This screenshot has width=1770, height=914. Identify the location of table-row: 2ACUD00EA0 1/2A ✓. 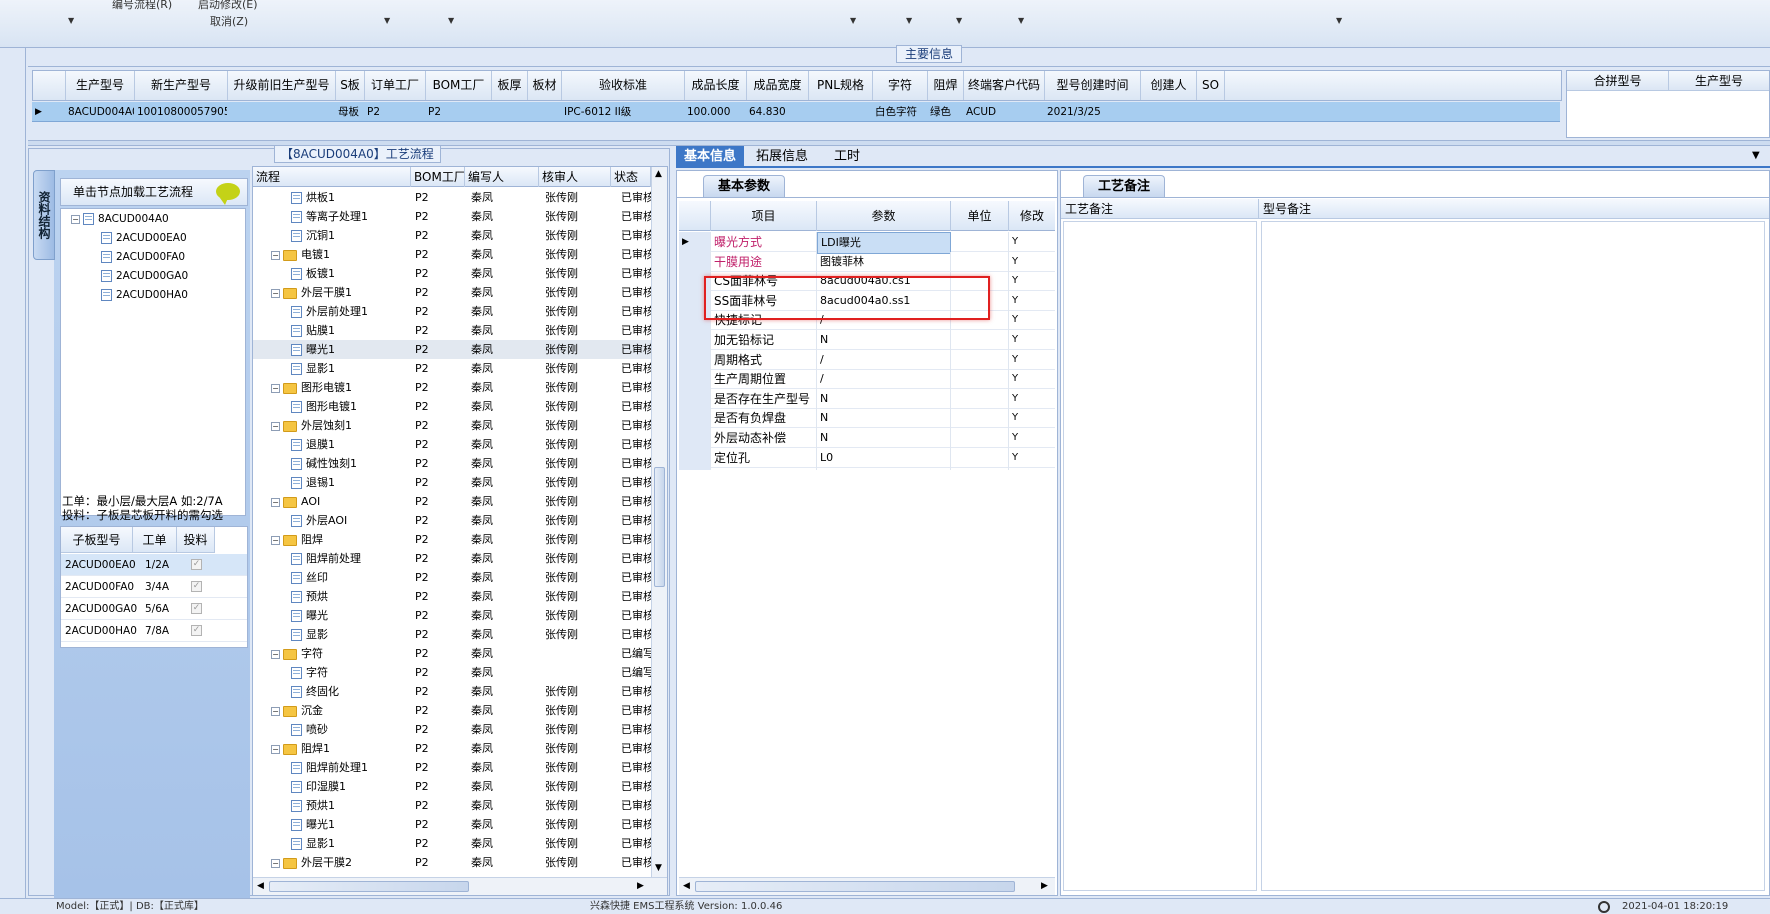
(154, 565).